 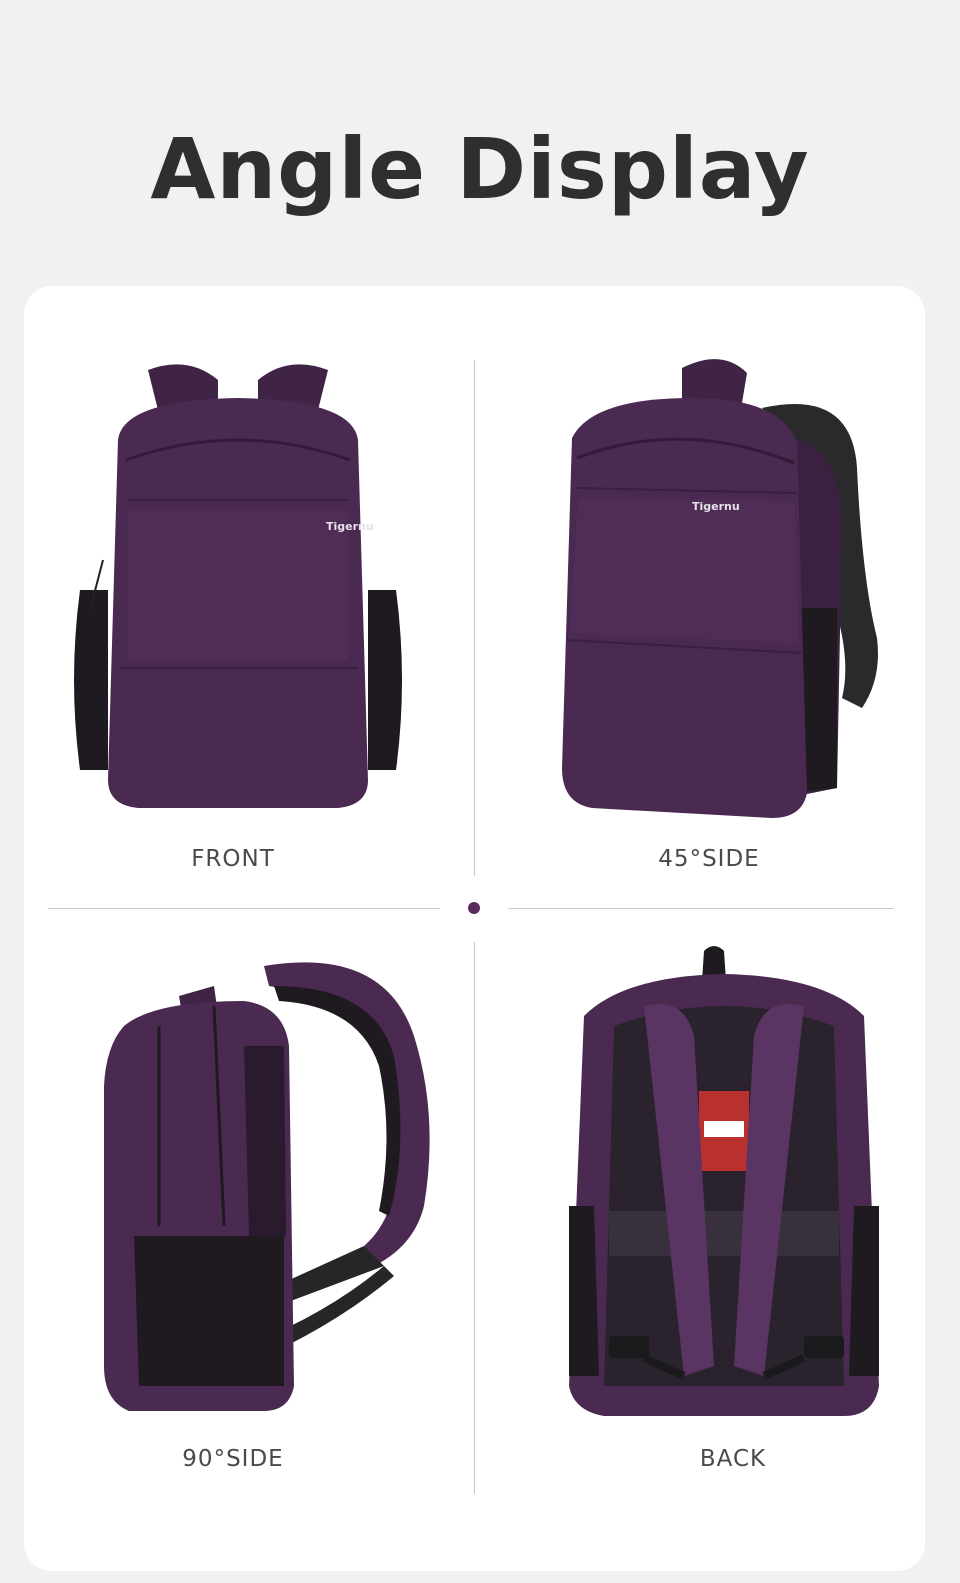 I want to click on caption-45-side: 45°SIDE, so click(x=709, y=859).